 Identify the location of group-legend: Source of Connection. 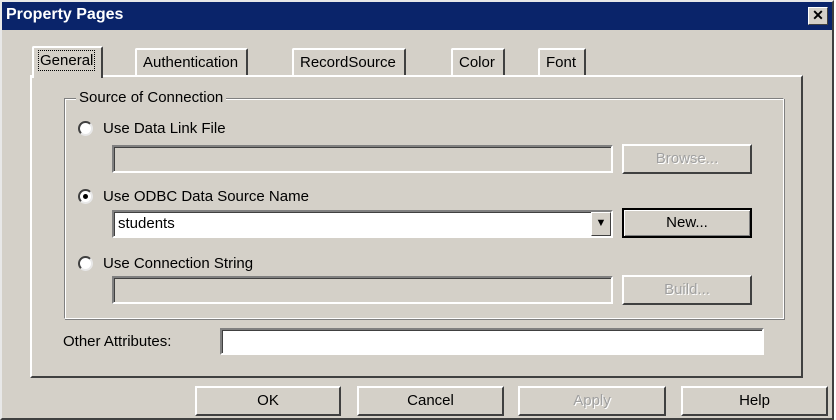
(151, 97).